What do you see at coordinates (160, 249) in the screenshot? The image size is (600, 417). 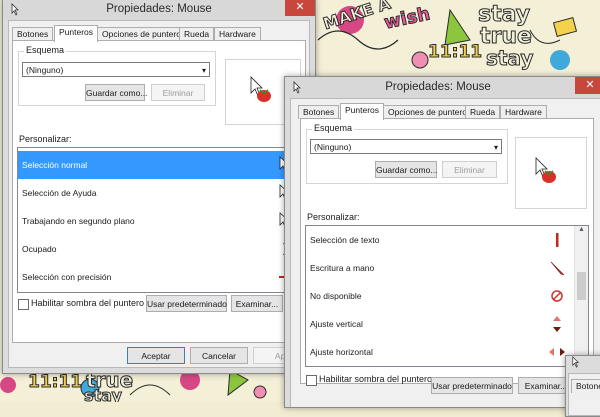 I see `list-item: Ocupado` at bounding box center [160, 249].